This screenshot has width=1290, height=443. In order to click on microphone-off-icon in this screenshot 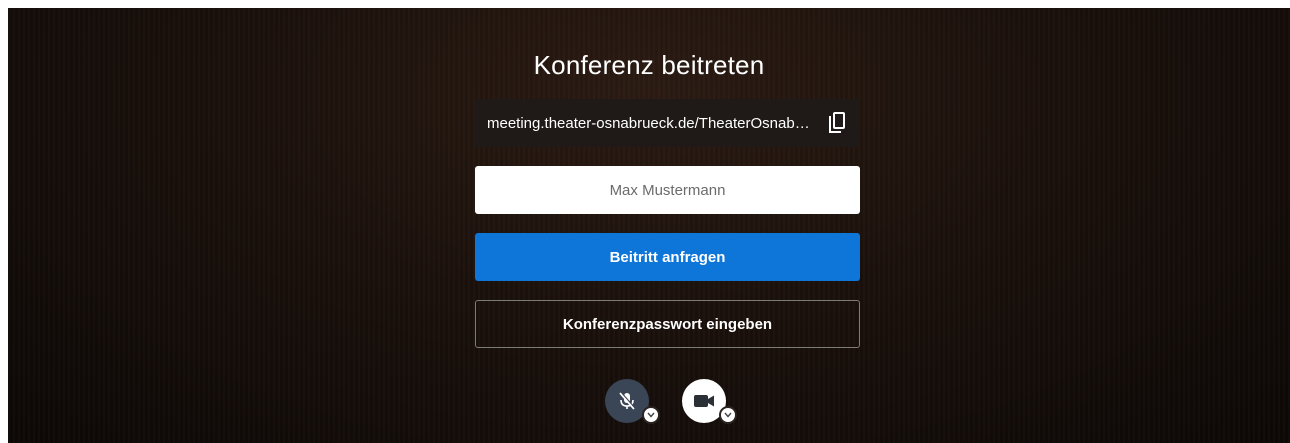, I will do `click(627, 400)`.